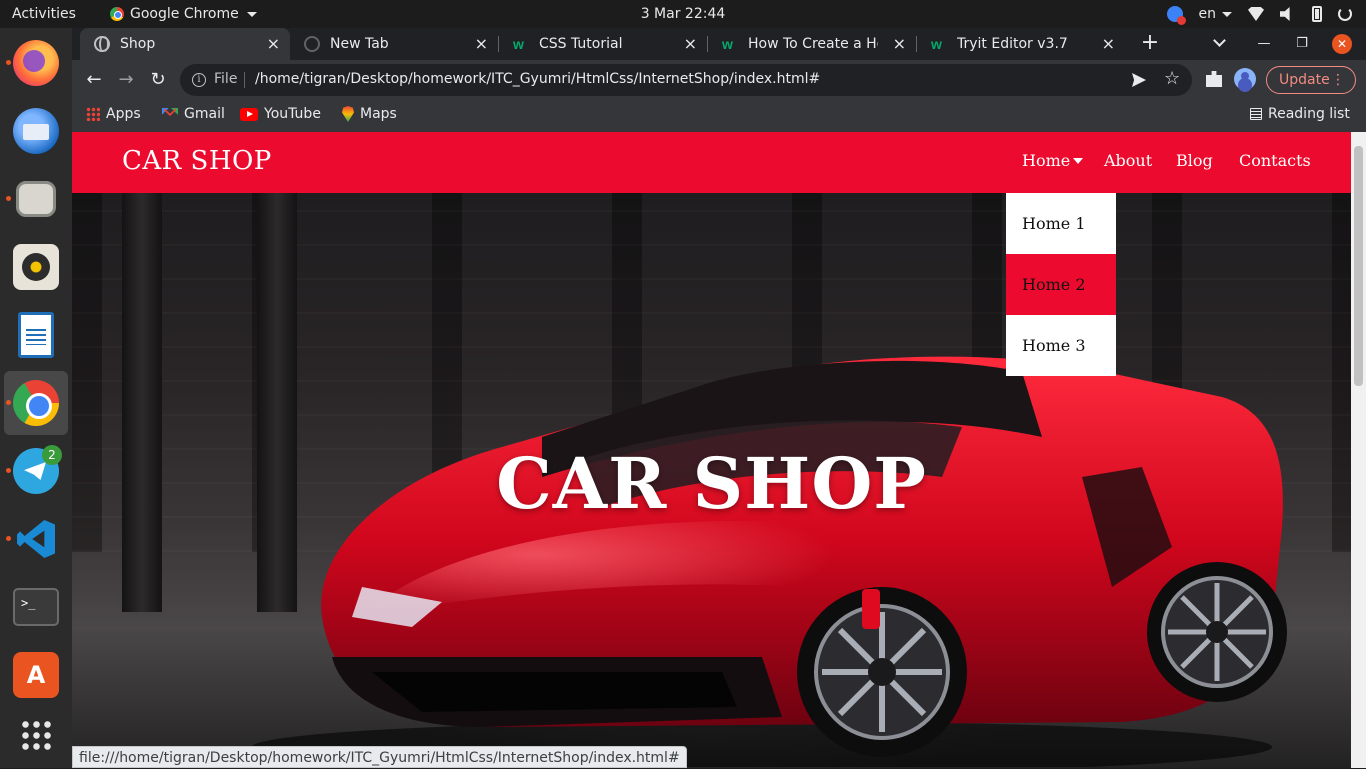  I want to click on show-applications-button, so click(36, 735).